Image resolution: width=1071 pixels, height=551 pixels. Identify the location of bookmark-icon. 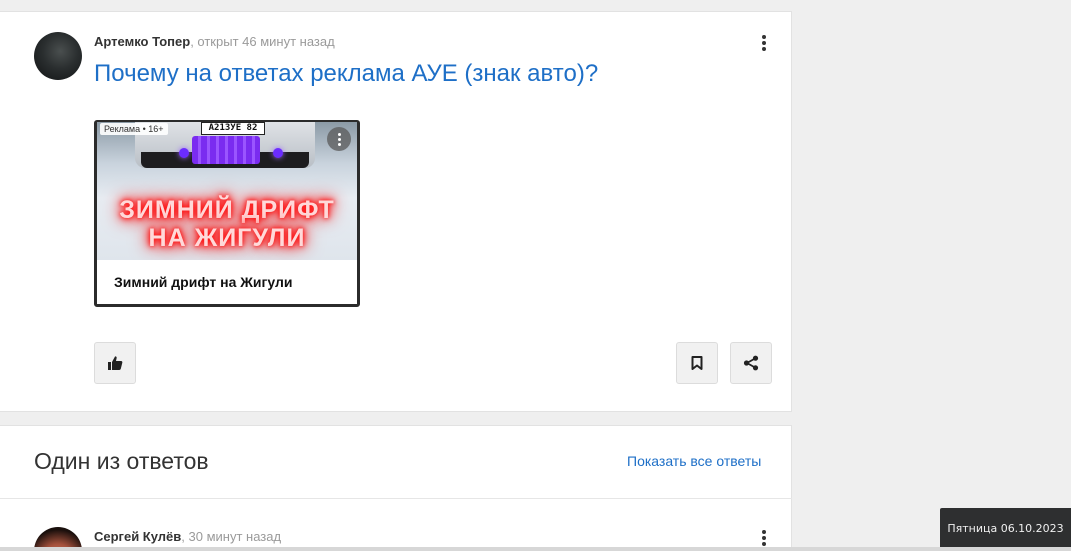
(697, 363).